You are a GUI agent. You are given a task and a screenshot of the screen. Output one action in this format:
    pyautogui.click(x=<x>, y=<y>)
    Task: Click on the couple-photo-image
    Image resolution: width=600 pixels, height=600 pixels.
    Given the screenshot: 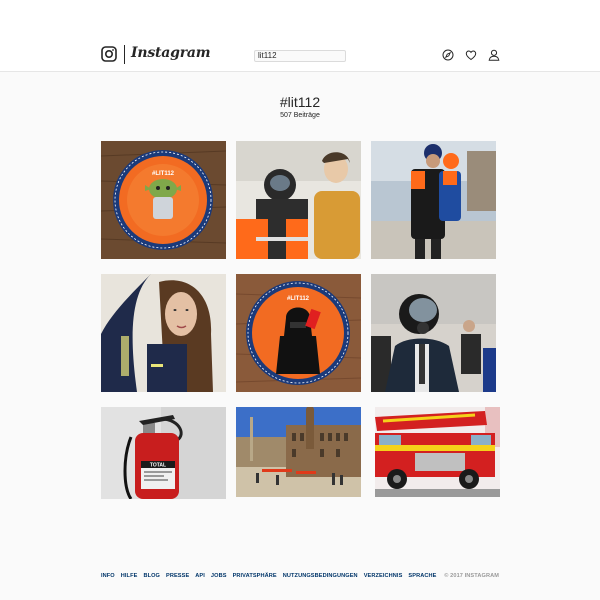 What is the action you would take?
    pyautogui.click(x=433, y=200)
    